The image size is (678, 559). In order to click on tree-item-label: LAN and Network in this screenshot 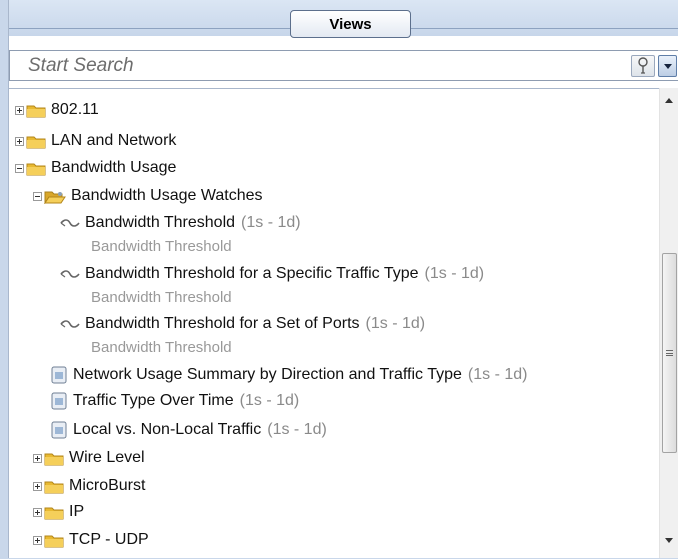, I will do `click(114, 140)`.